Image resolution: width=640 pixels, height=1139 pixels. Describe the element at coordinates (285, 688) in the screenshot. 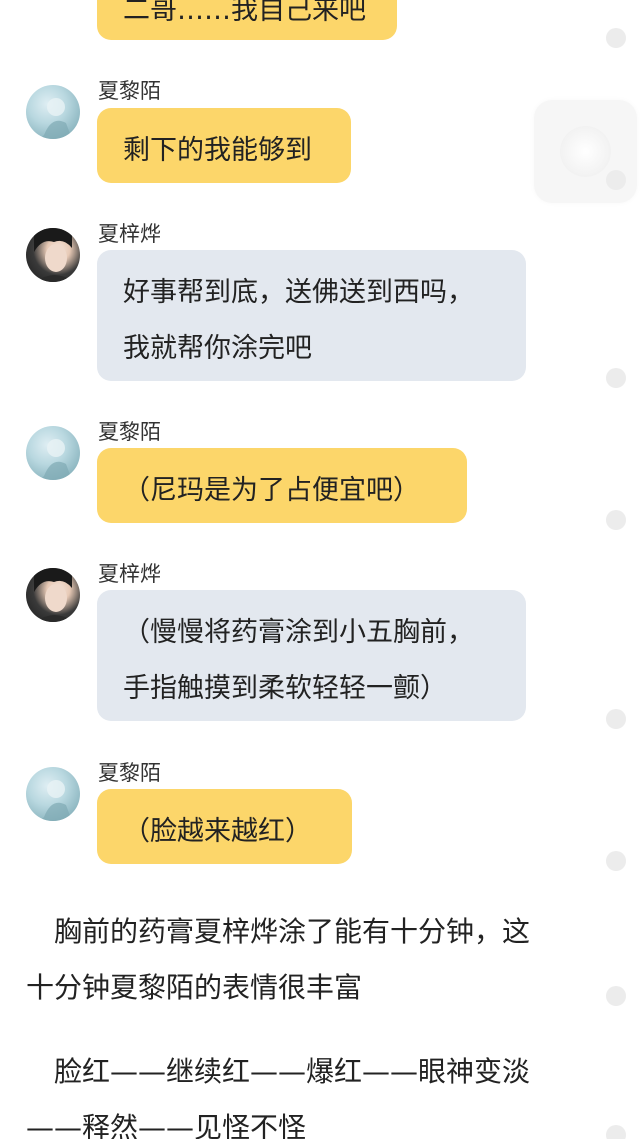

I see `message-text-line: 手指触摸到柔软轻轻一颤）` at that location.